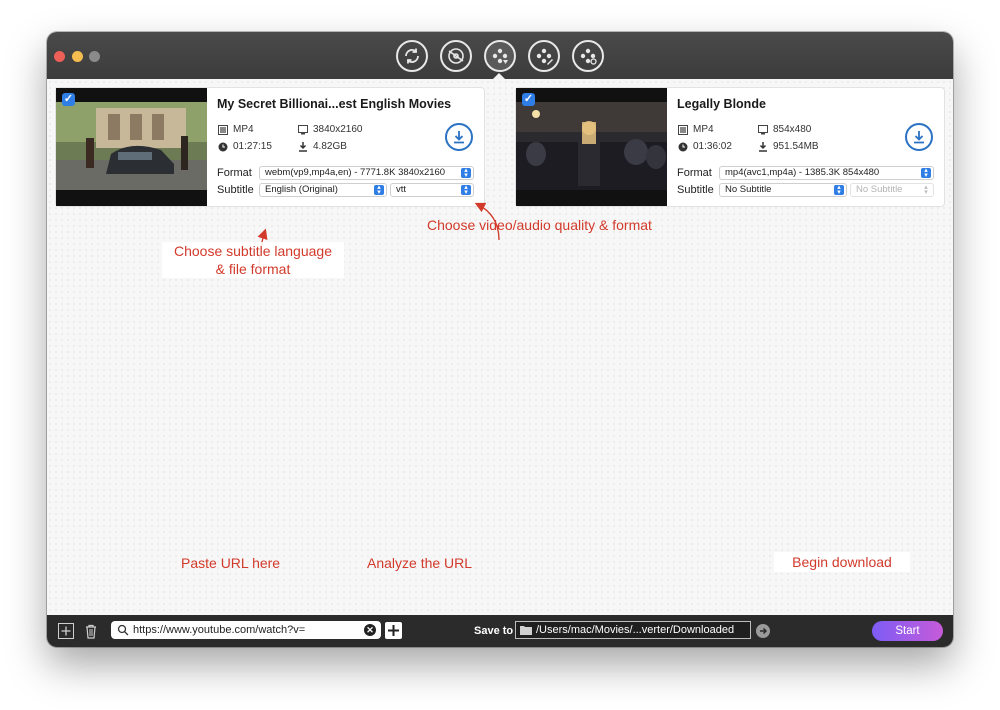  Describe the element at coordinates (123, 630) in the screenshot. I see `search-icon` at that location.